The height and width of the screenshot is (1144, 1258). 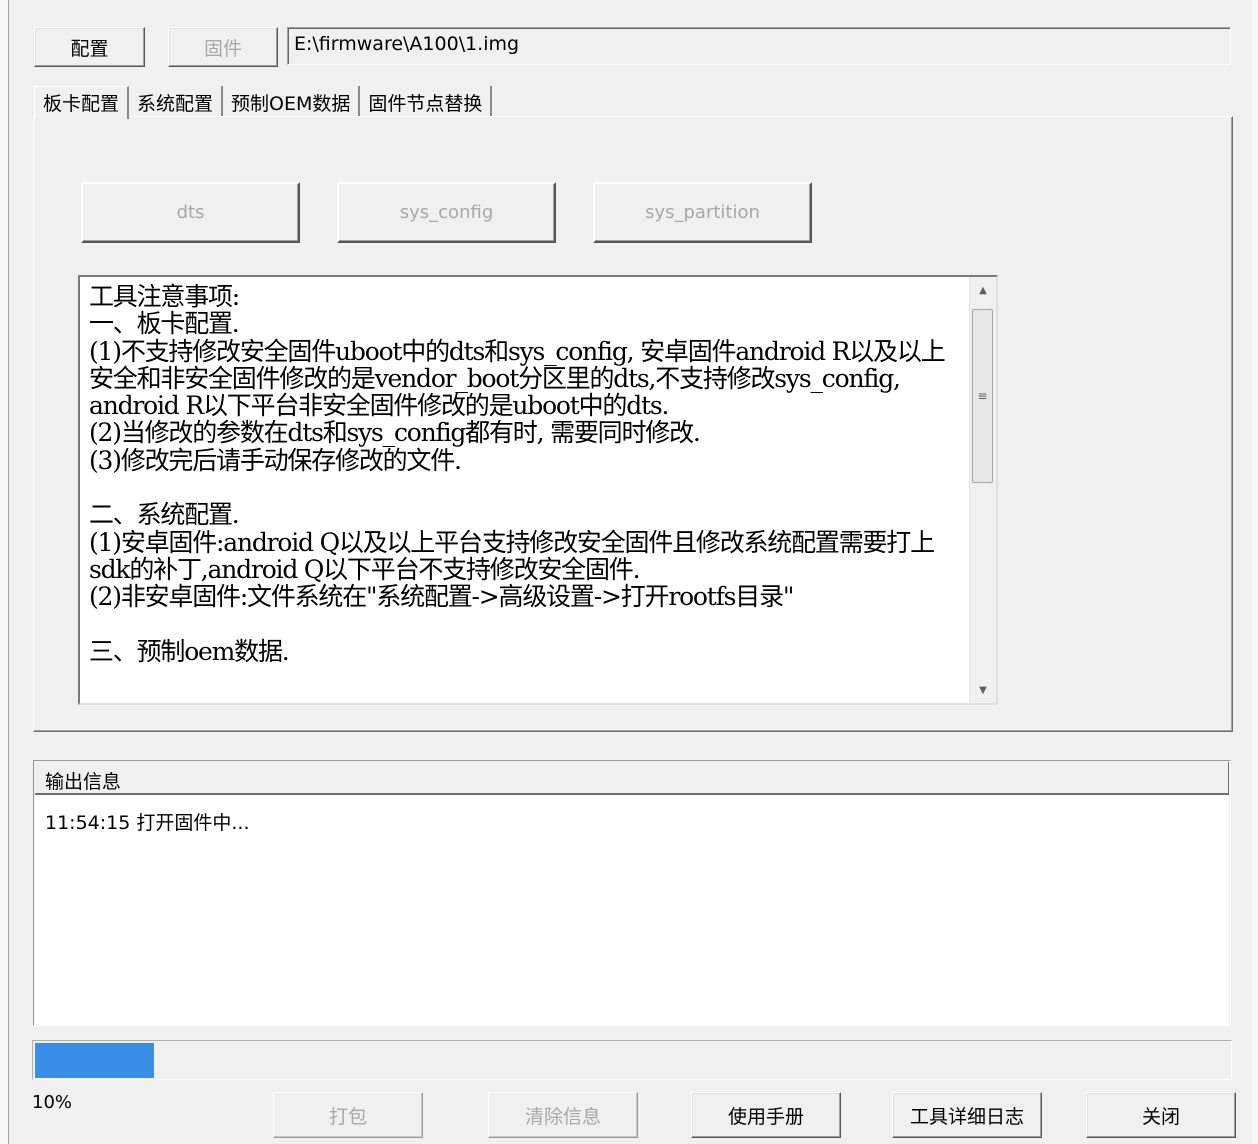 I want to click on progress-percent: 10%, so click(x=52, y=1102).